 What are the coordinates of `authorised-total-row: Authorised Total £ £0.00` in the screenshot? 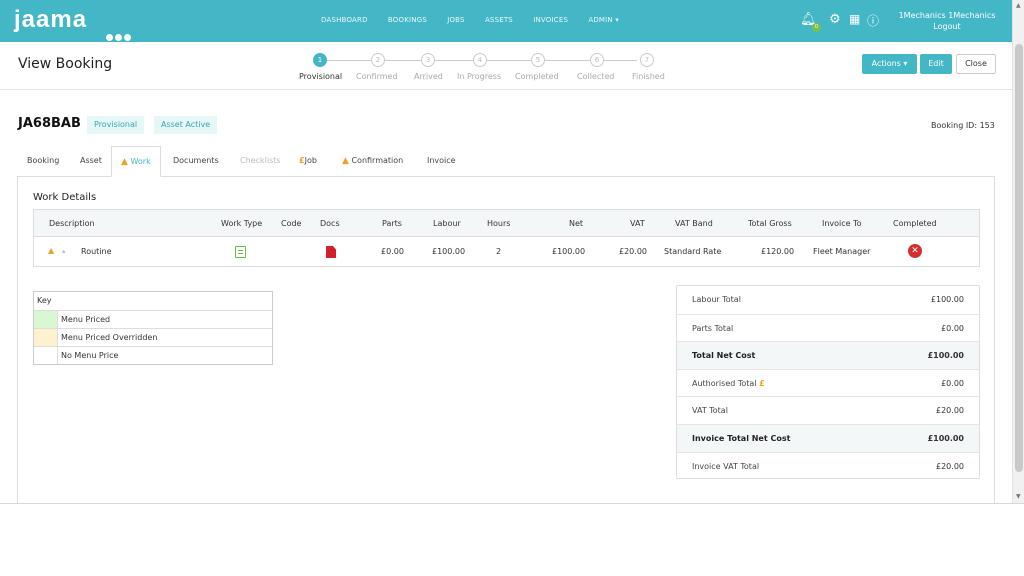 It's located at (828, 382).